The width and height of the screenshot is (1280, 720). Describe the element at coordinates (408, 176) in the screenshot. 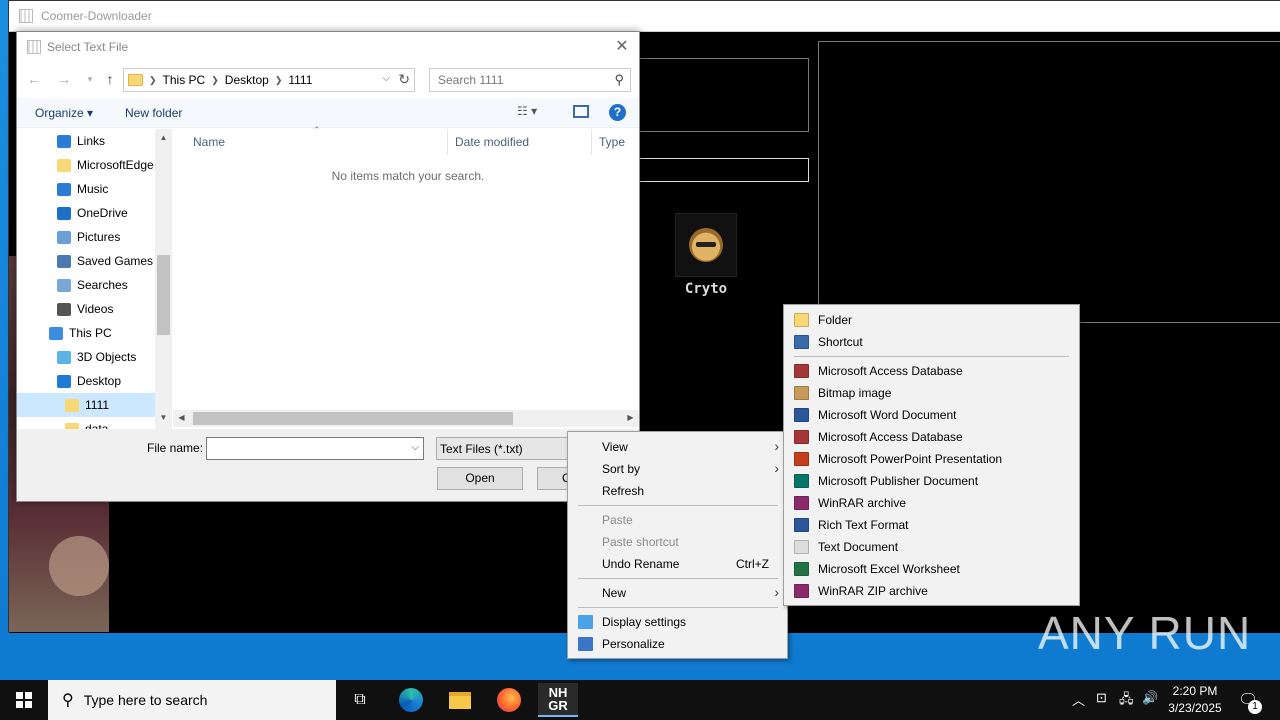

I see `empty-message: No items match your search.` at that location.